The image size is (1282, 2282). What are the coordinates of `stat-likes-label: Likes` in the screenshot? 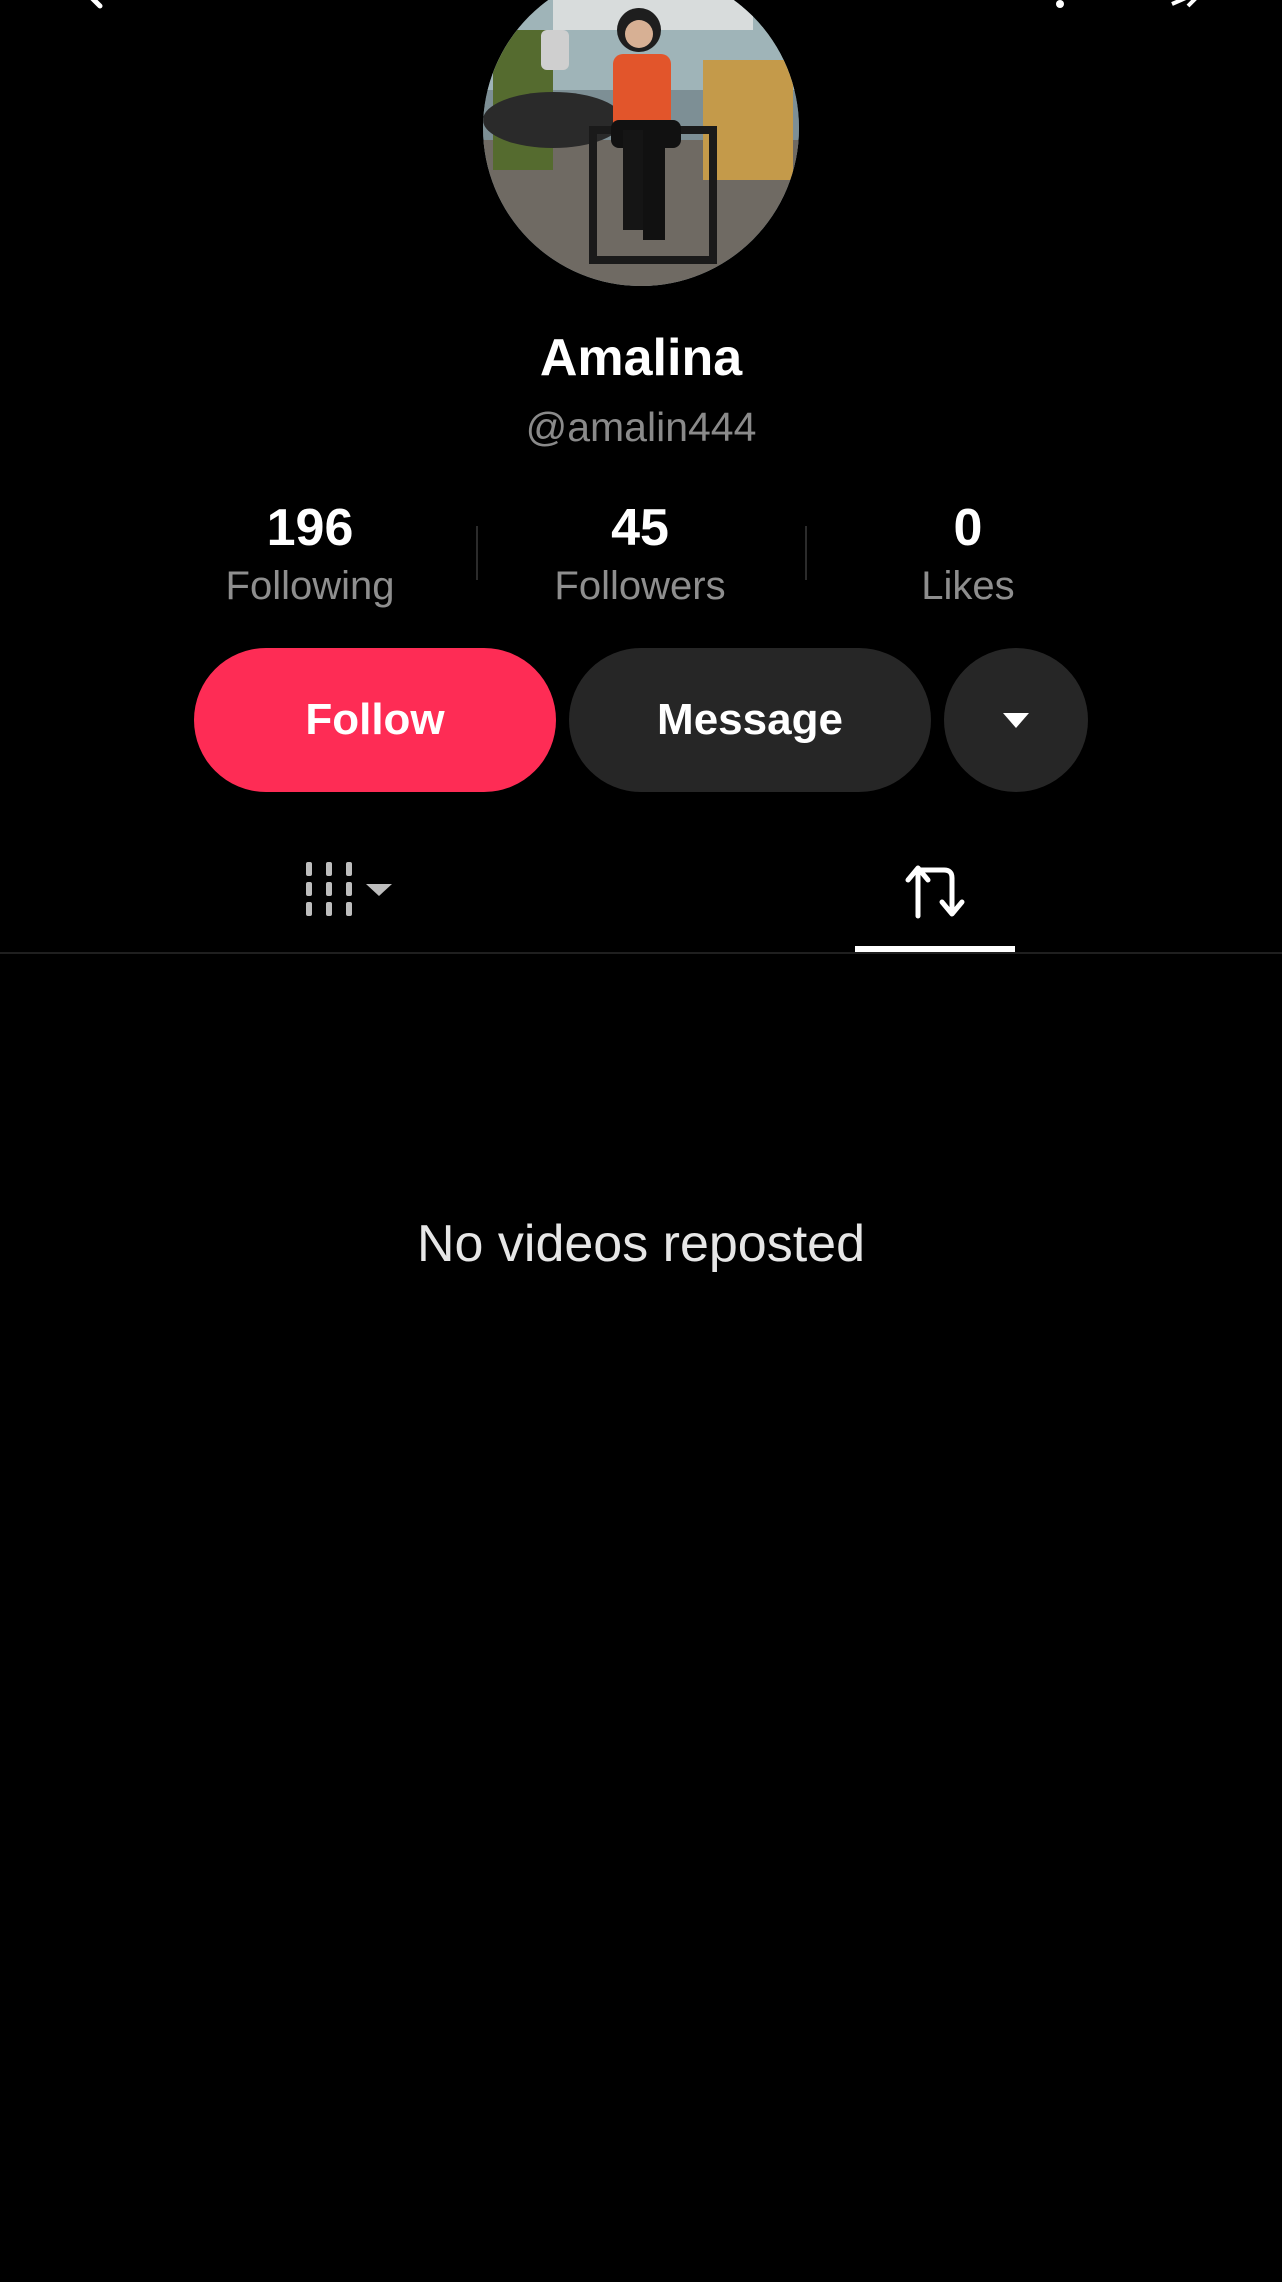 It's located at (968, 586).